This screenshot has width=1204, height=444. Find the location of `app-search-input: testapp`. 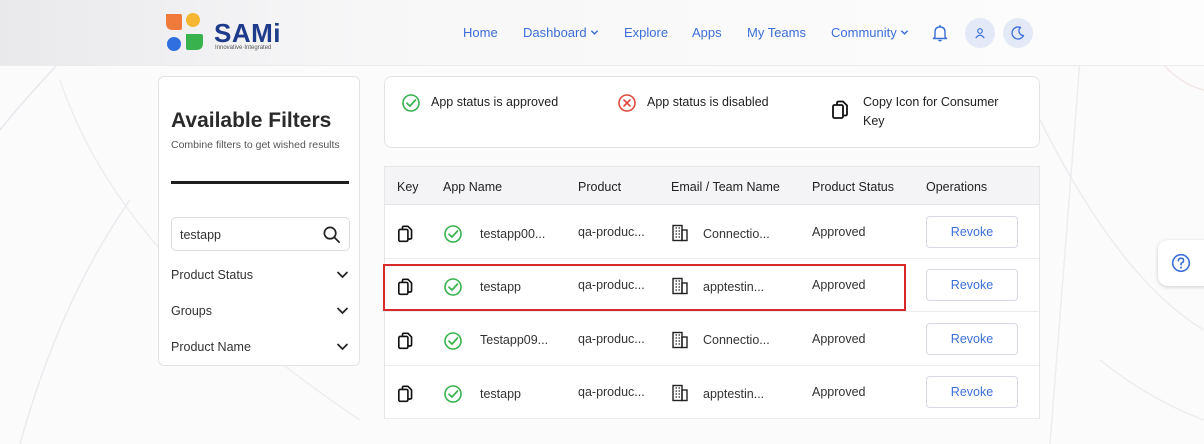

app-search-input: testapp is located at coordinates (260, 234).